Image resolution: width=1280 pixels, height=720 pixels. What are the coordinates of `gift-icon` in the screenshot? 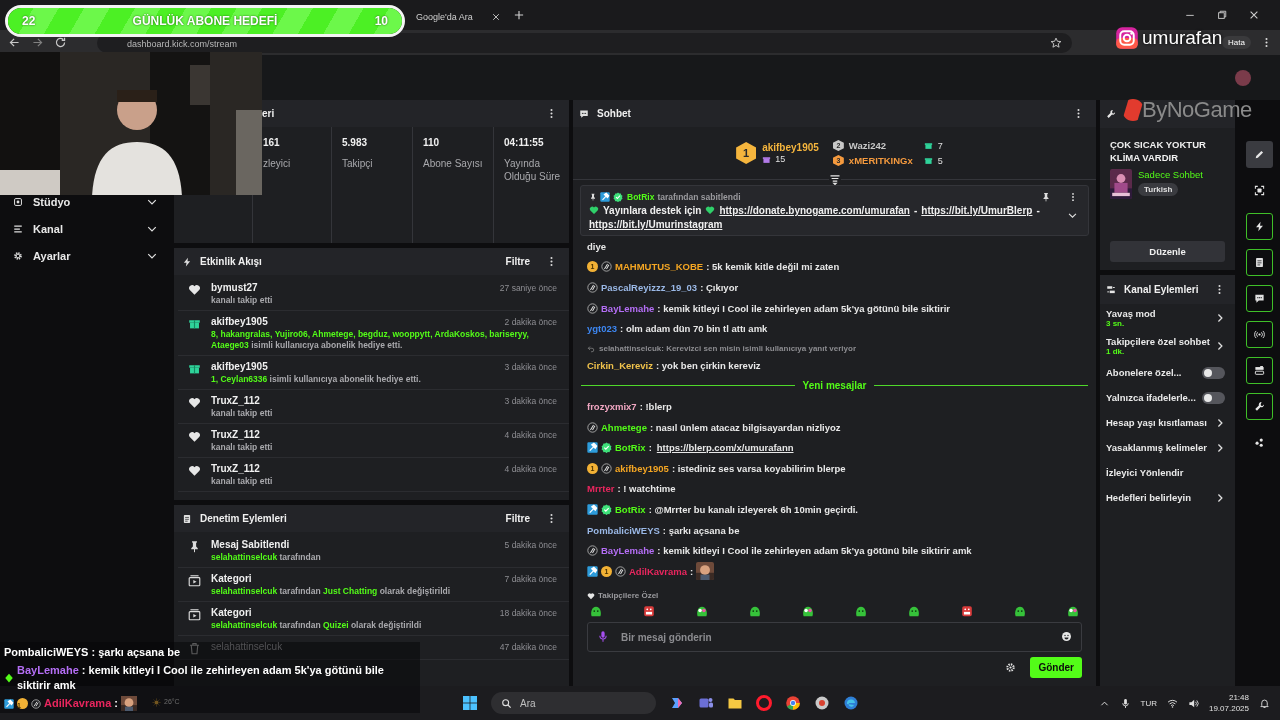 It's located at (194, 323).